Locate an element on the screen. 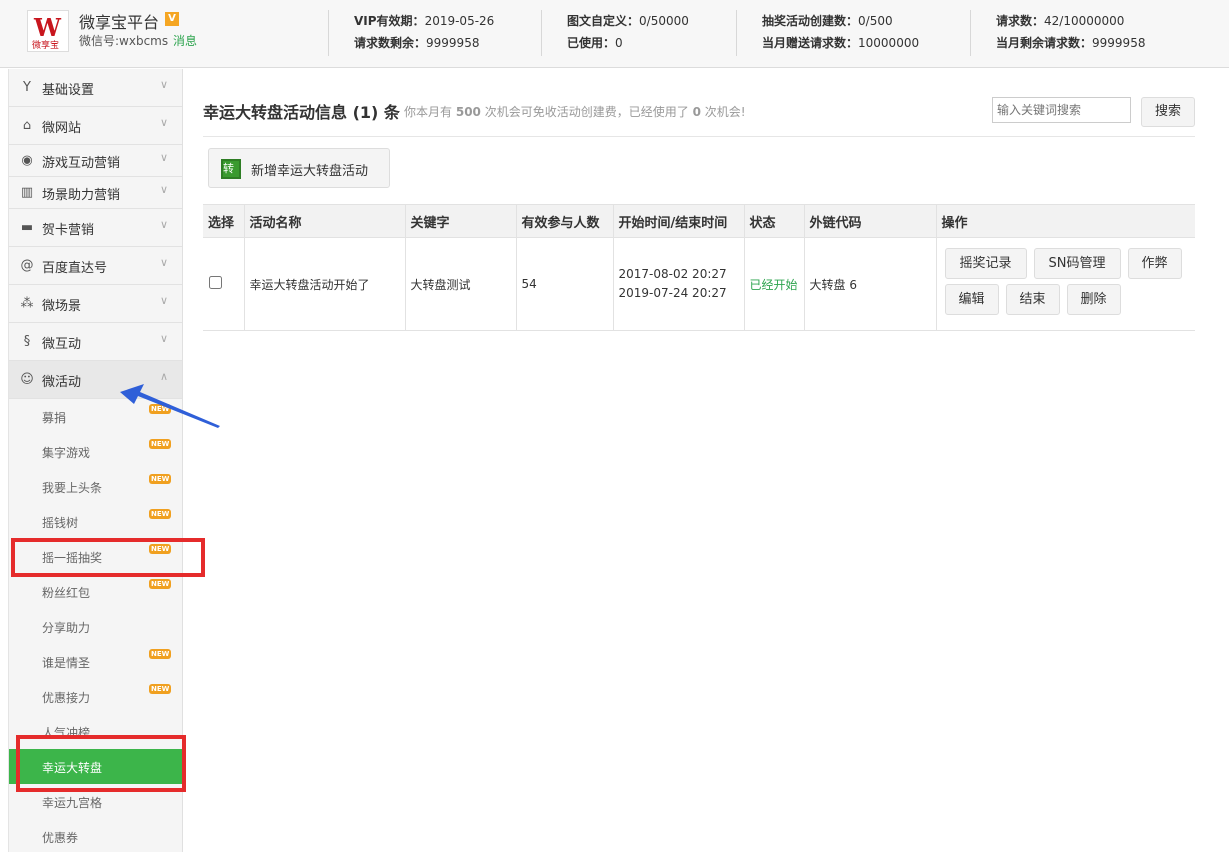  stat-label: VIP有效期： is located at coordinates (389, 21).